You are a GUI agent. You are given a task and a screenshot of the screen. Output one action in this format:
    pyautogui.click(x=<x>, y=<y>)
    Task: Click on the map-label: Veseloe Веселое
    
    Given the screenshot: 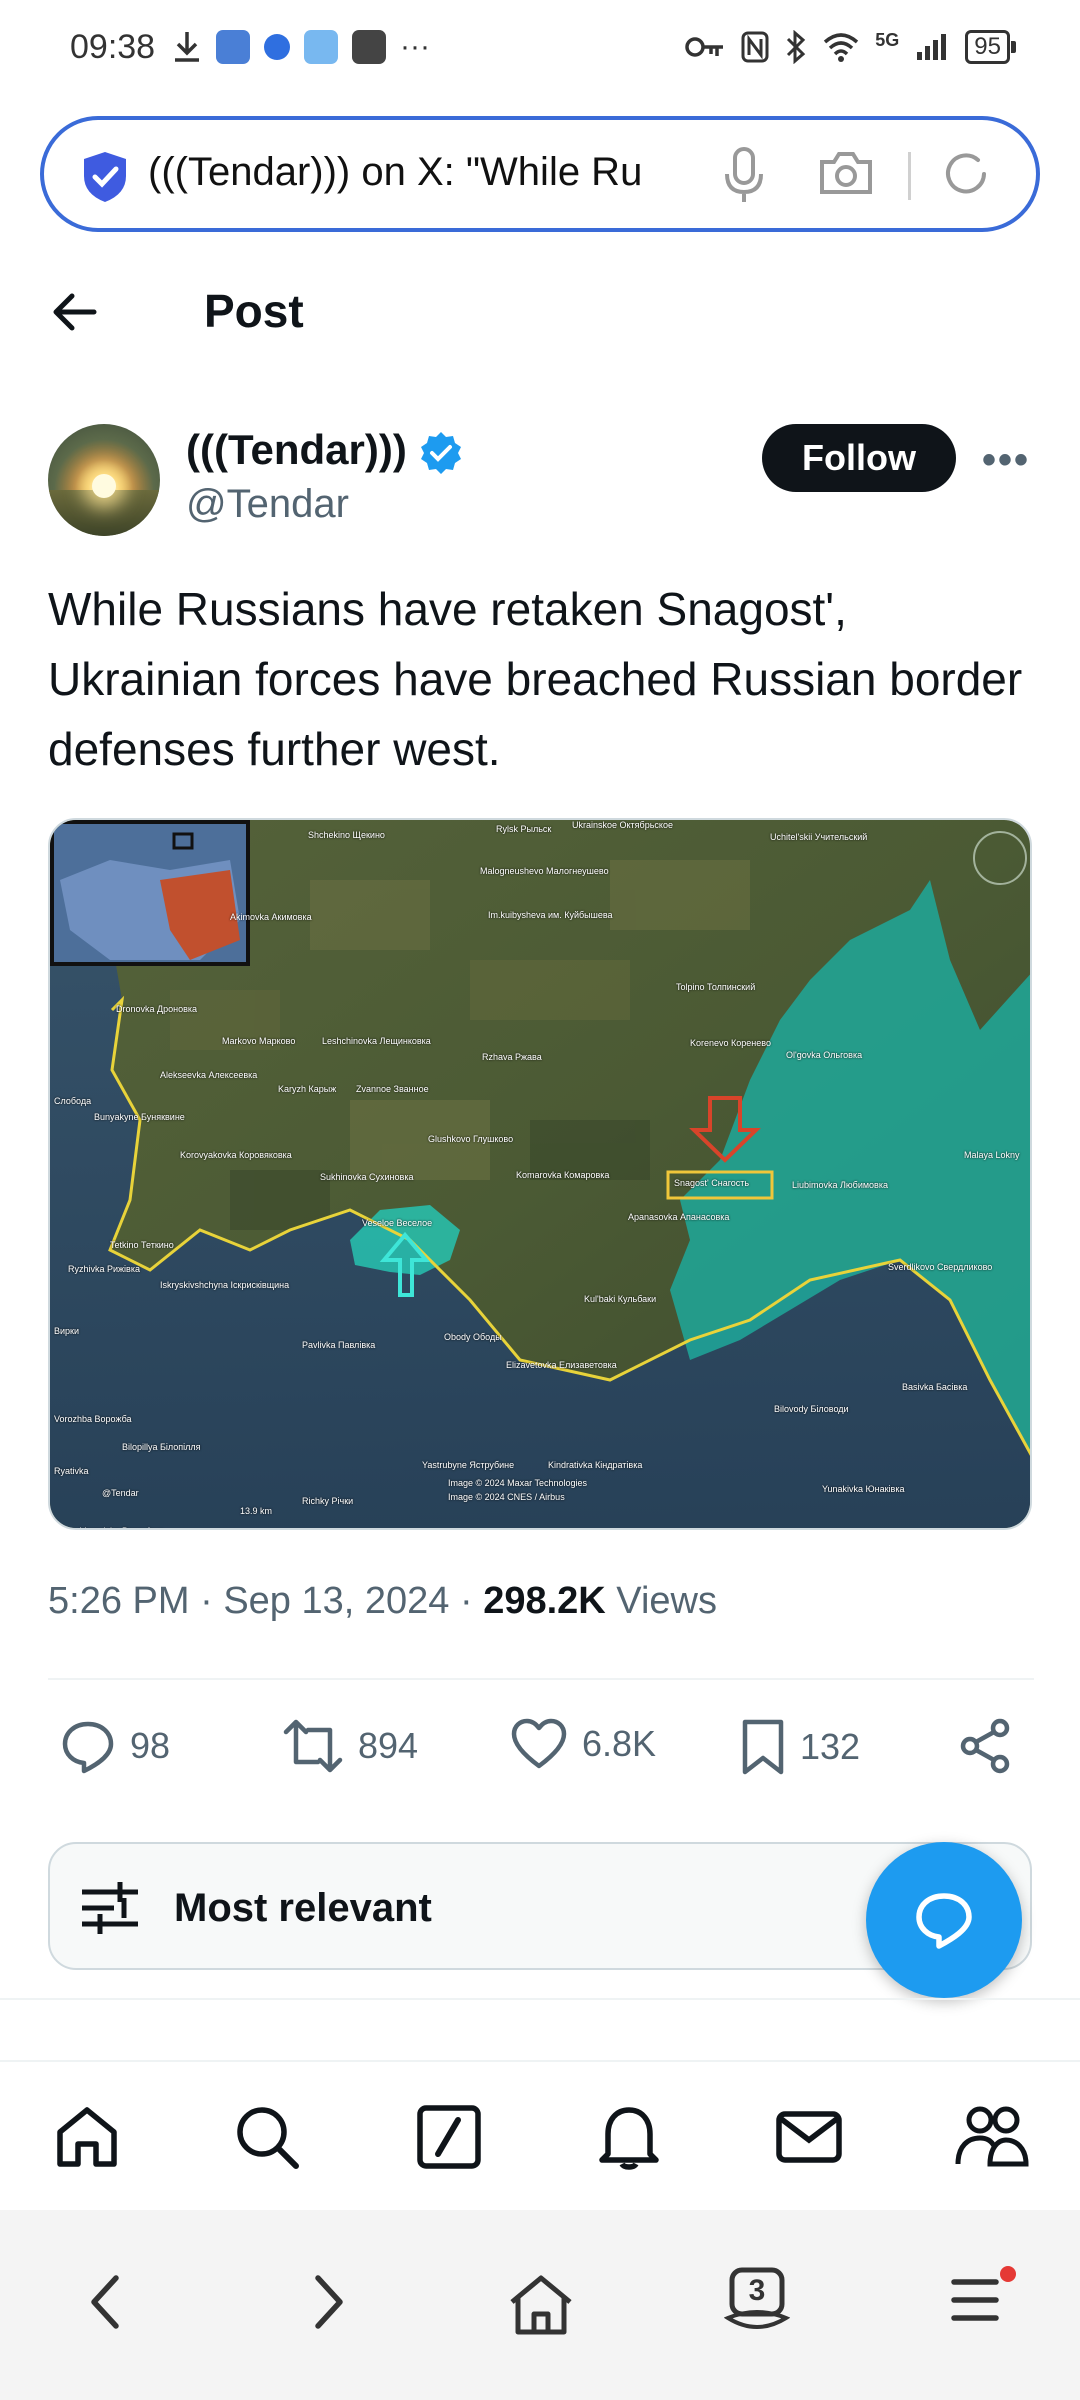 What is the action you would take?
    pyautogui.click(x=397, y=1223)
    